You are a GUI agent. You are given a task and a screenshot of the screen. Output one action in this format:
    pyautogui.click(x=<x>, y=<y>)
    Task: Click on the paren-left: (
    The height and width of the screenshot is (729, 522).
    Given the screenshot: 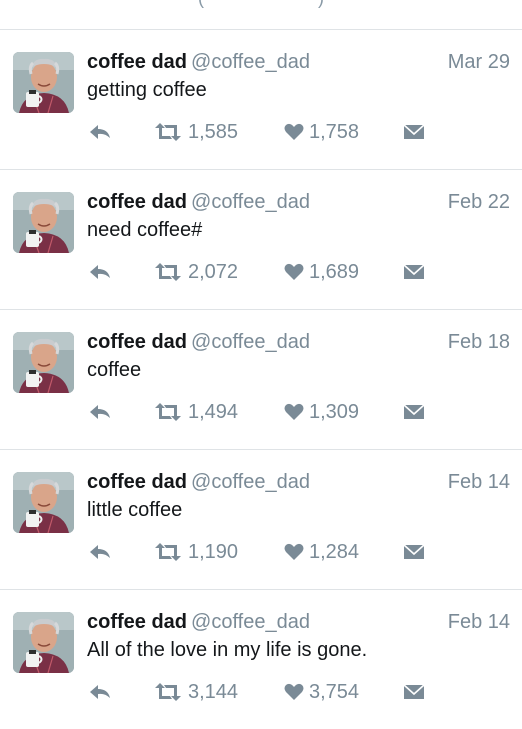 What is the action you would take?
    pyautogui.click(x=201, y=4)
    